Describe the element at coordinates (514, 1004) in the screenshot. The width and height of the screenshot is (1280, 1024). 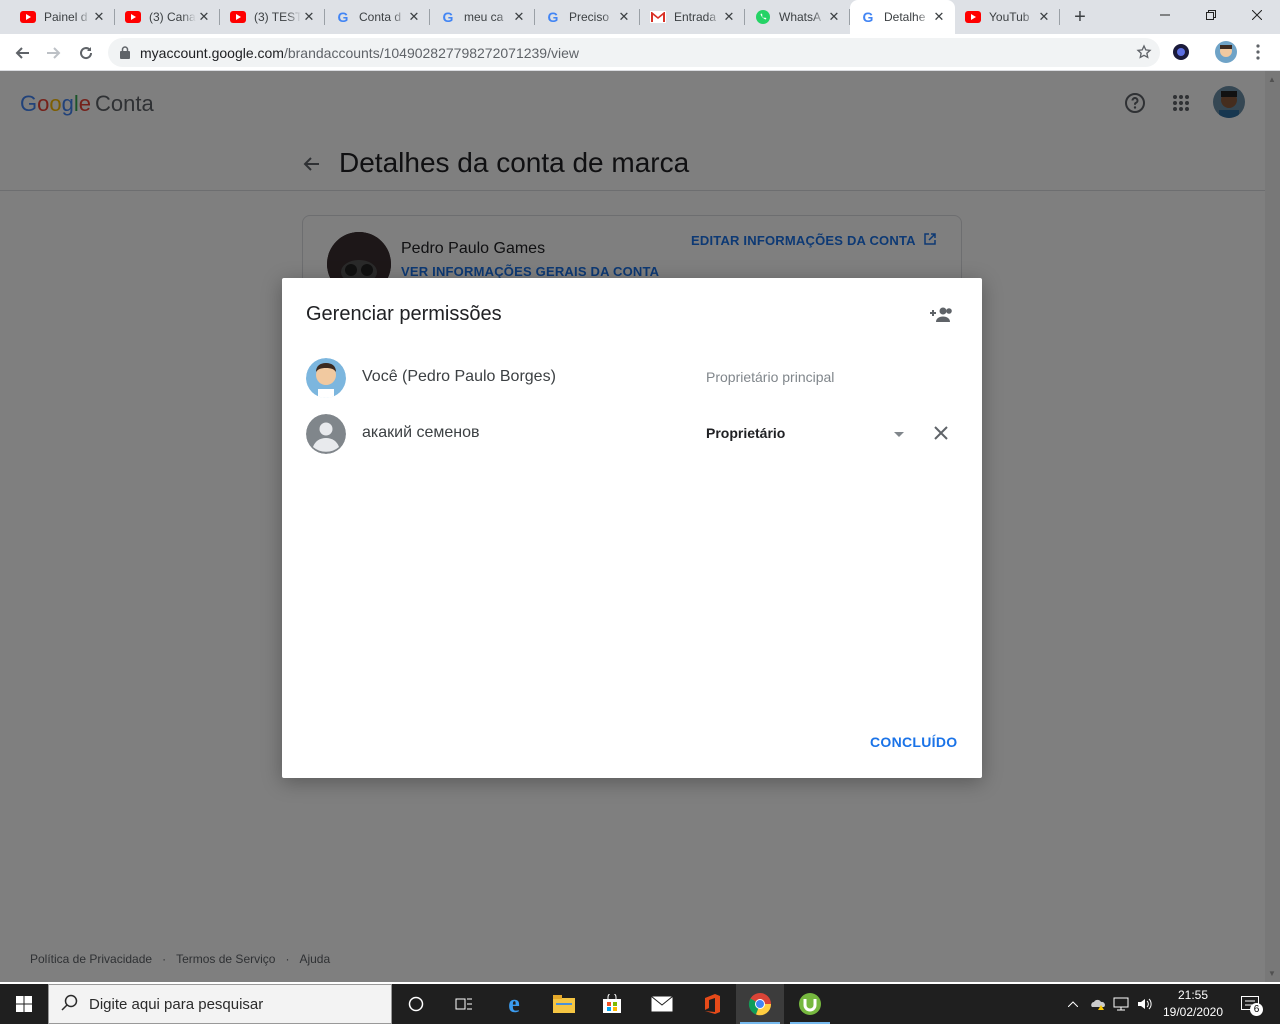
I see `edge-icon: e` at that location.